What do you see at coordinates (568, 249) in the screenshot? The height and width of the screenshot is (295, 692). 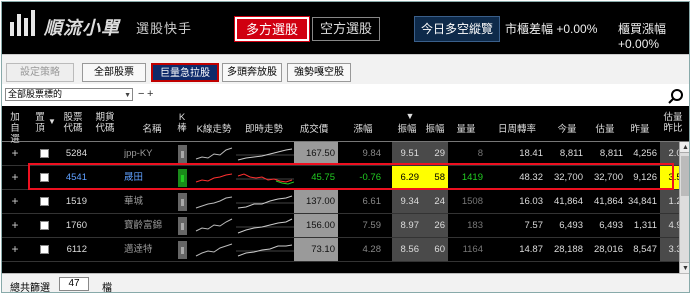 I see `today-volume: 28,188` at bounding box center [568, 249].